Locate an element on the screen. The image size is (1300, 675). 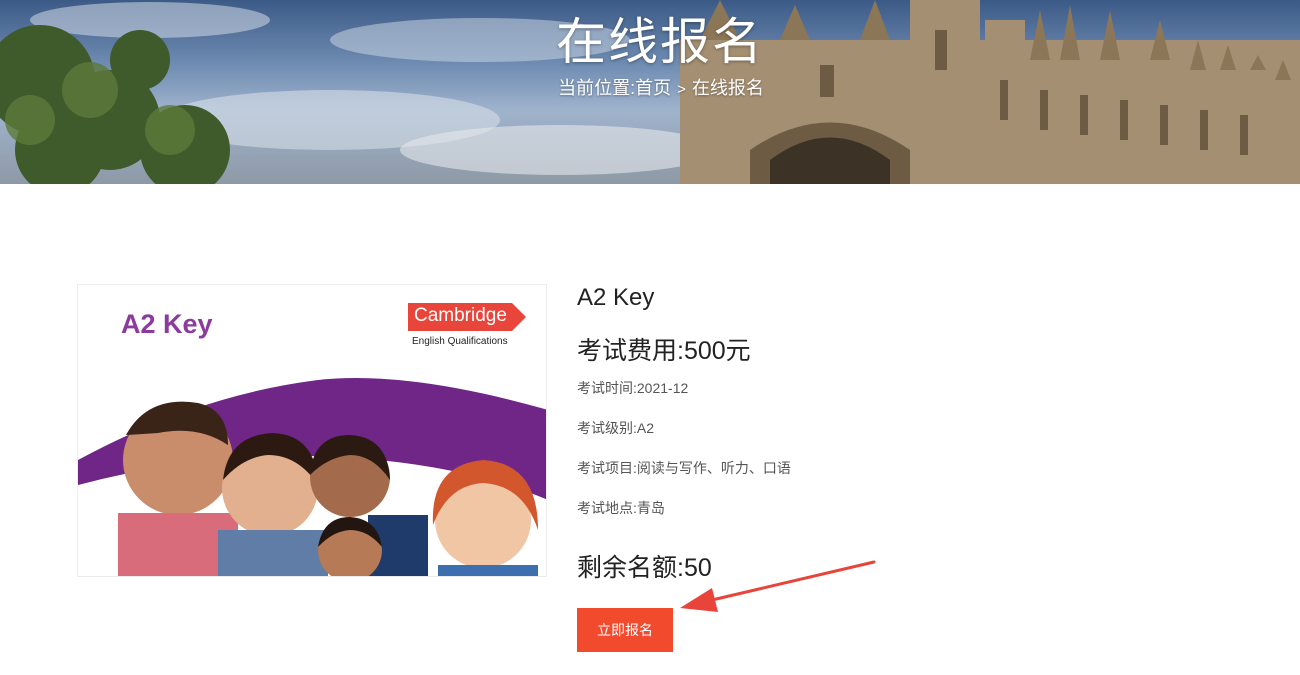
breadcrumb-current: 在线报名 is located at coordinates (727, 88).